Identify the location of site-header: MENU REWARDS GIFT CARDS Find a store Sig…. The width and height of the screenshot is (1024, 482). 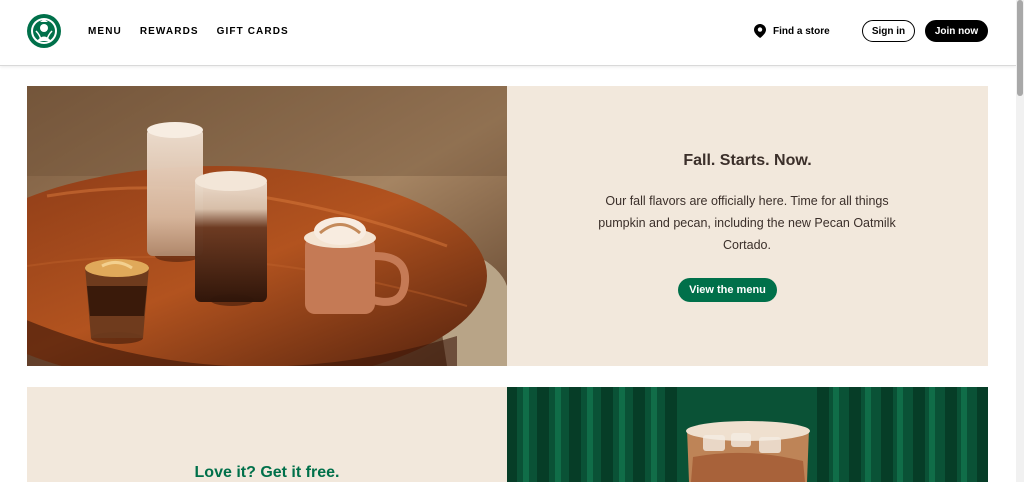
(508, 33).